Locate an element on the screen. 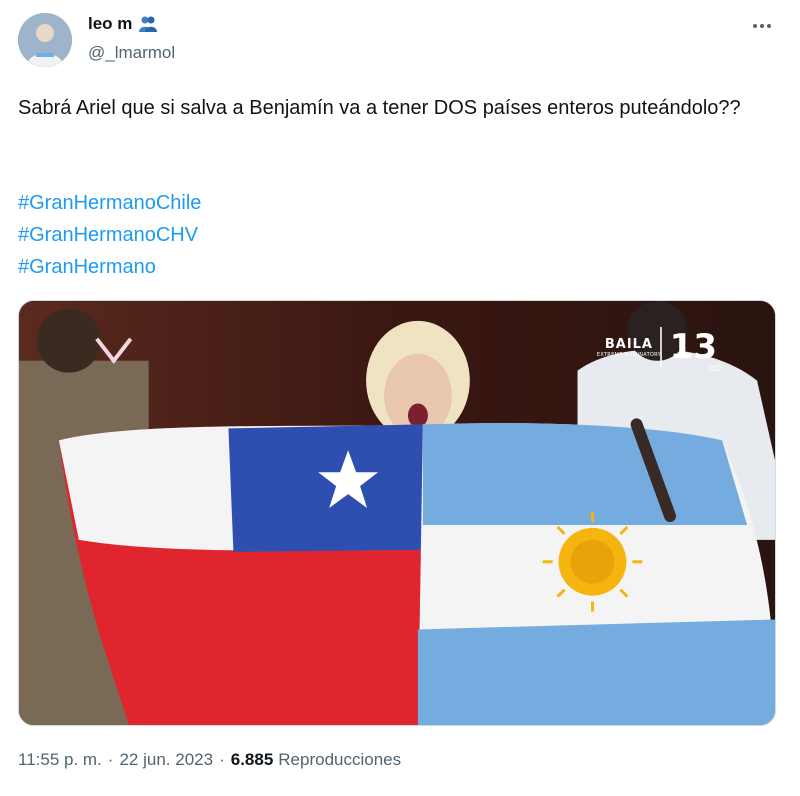 This screenshot has height=796, width=800. views-label: Reproducciones is located at coordinates (340, 759).